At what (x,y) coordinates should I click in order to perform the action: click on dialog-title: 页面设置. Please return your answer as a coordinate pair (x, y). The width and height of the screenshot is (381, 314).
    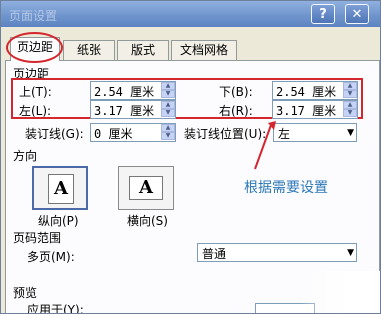
    Looking at the image, I should click on (33, 16).